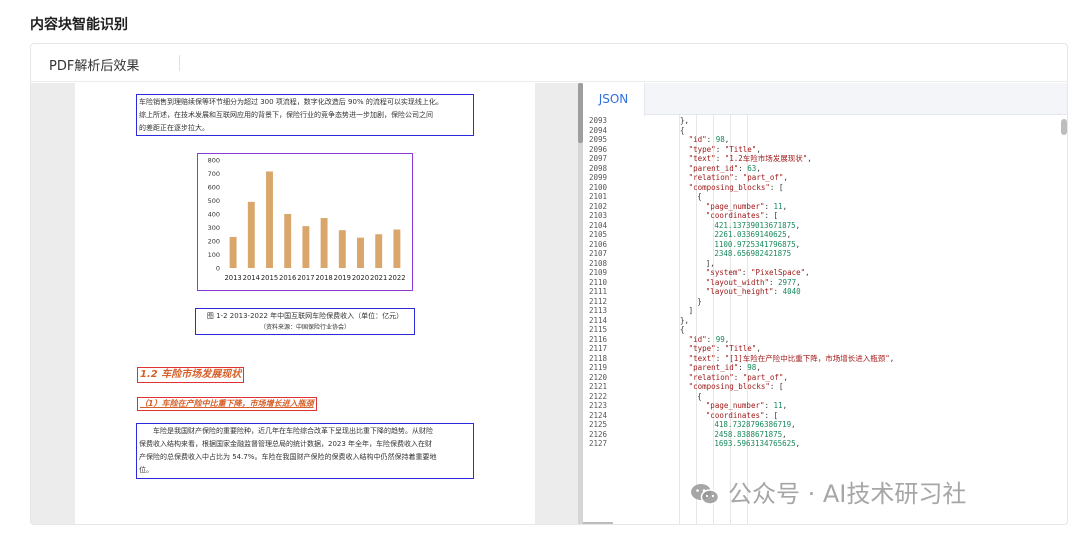 The width and height of the screenshot is (1080, 534). What do you see at coordinates (396, 278) in the screenshot?
I see `x-tick-label: 2022` at bounding box center [396, 278].